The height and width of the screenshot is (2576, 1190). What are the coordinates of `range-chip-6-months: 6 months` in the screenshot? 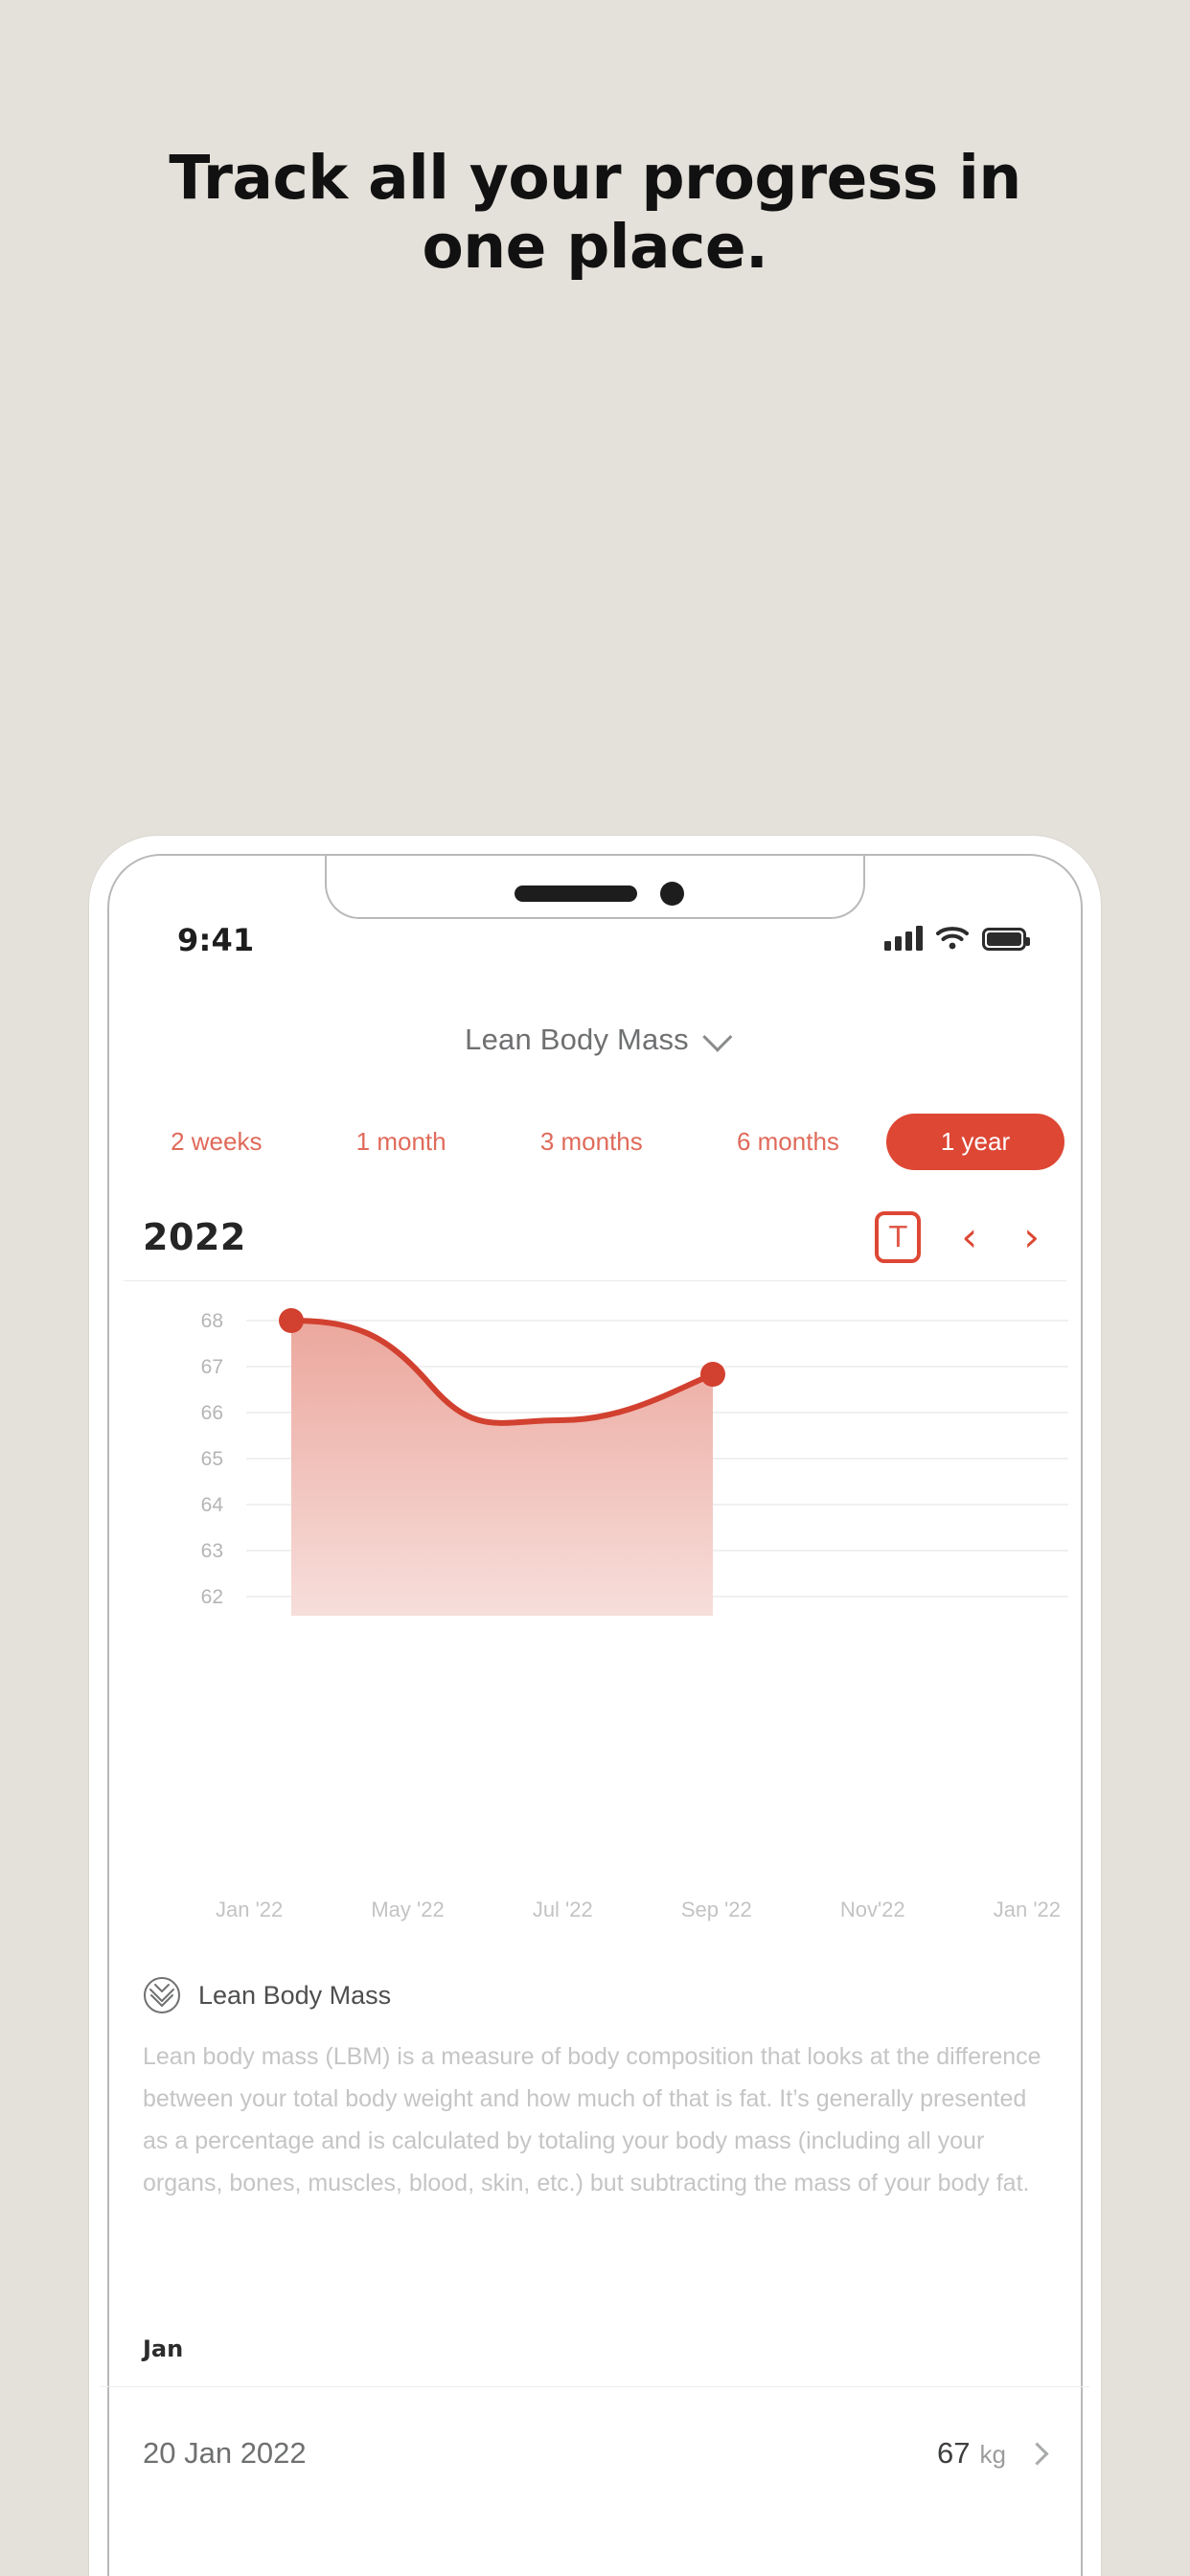 It's located at (788, 1142).